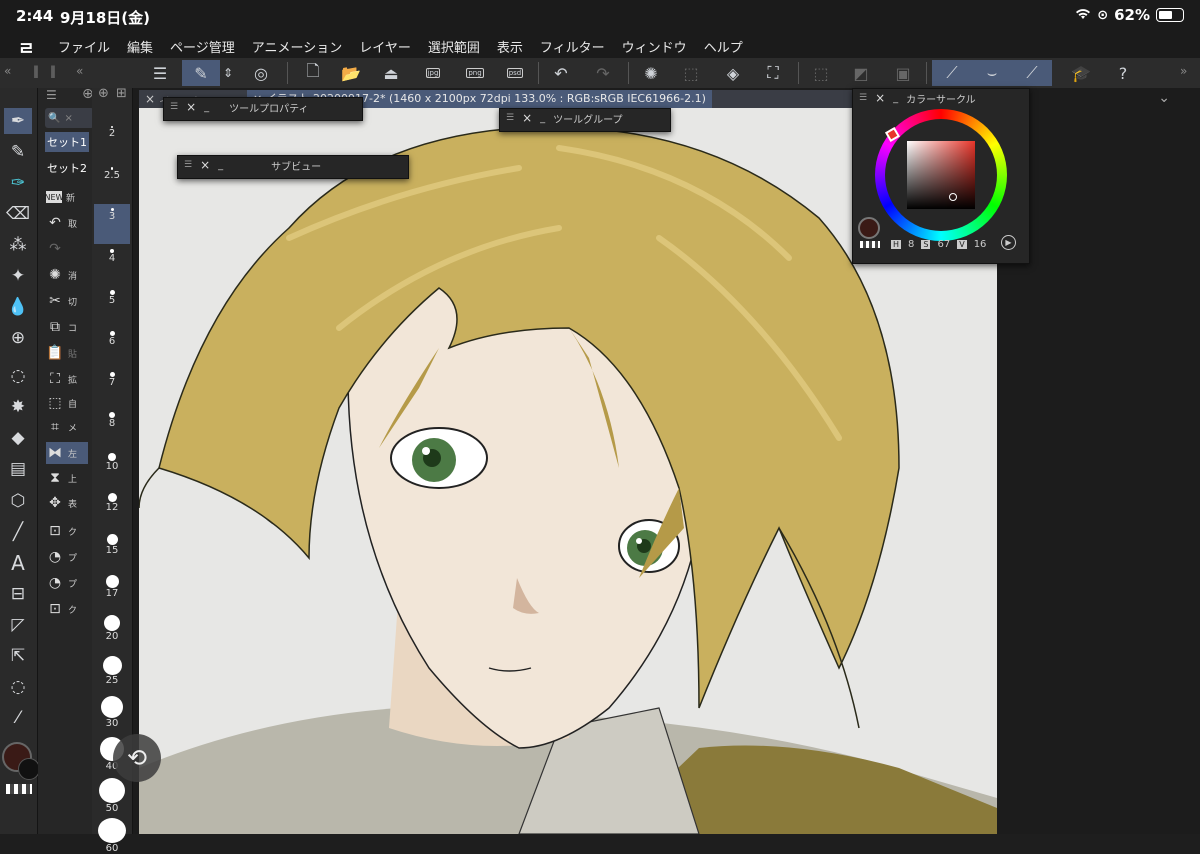  What do you see at coordinates (385, 46) in the screenshot?
I see `menu-layer: レイヤー` at bounding box center [385, 46].